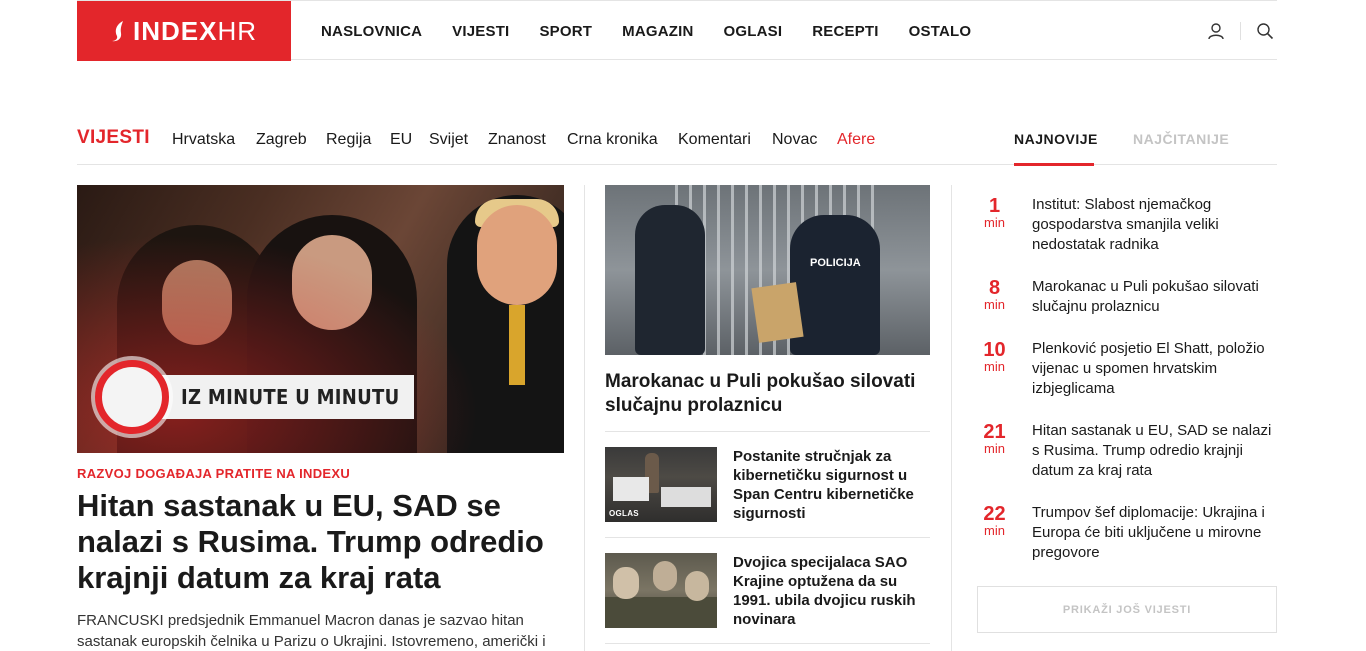  I want to click on time-ago: 1 min, so click(994, 212).